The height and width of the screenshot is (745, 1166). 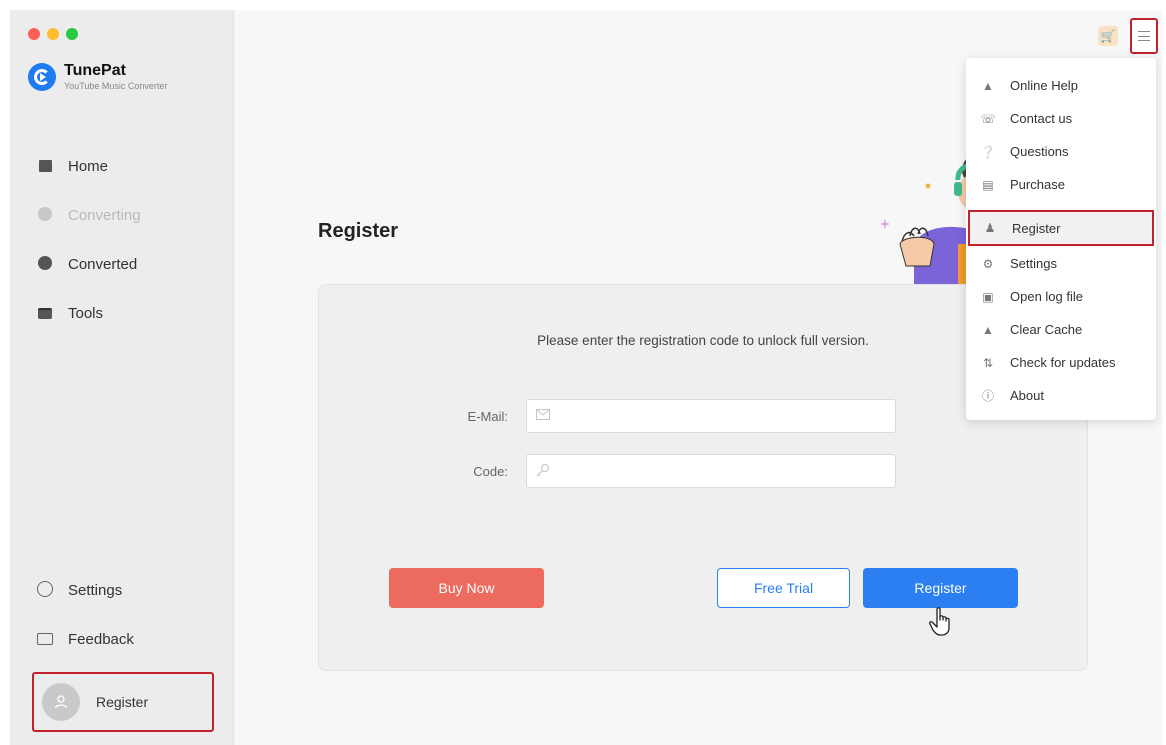 What do you see at coordinates (988, 184) in the screenshot?
I see `cart-icon: ▤` at bounding box center [988, 184].